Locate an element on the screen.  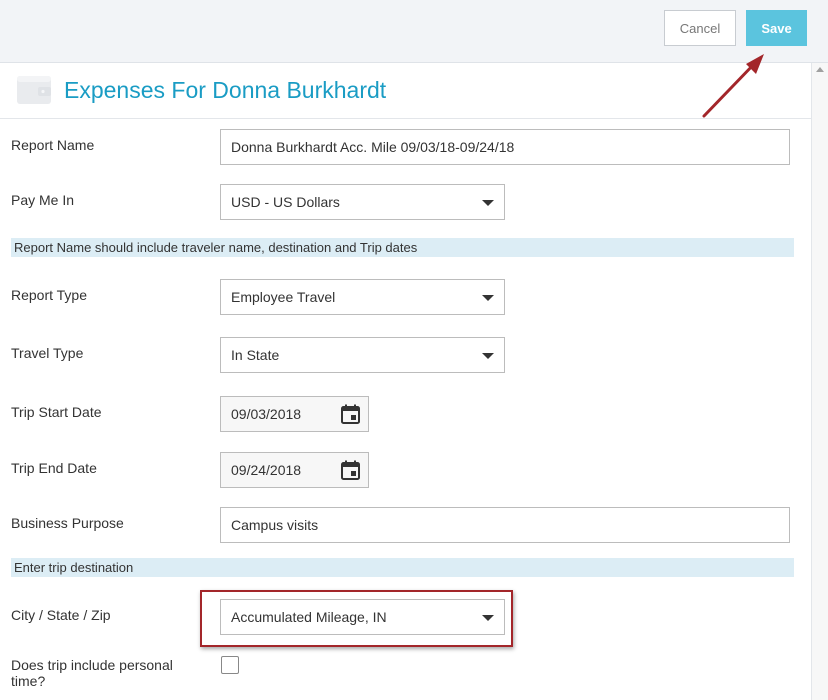
travel-type-label: Travel Type is located at coordinates (47, 353).